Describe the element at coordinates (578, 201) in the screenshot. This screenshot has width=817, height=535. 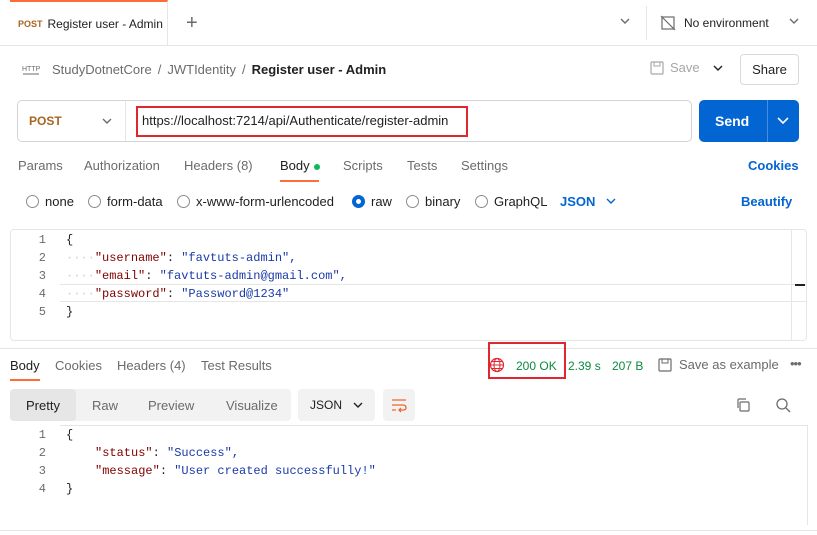
I see `body-format-label: JSON` at that location.